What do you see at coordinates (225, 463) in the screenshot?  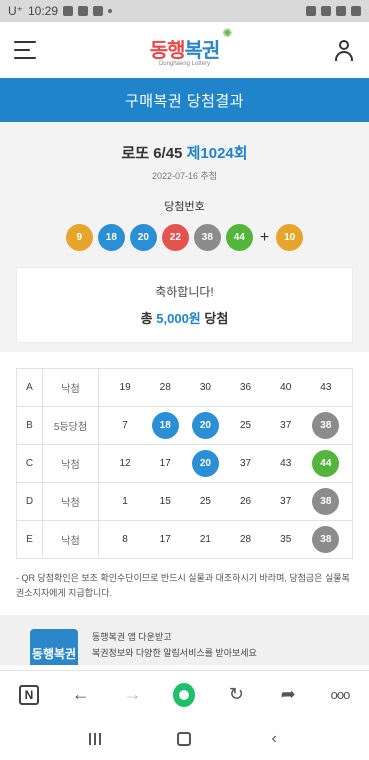 I see `numbers-cell: 12 17 20 37 43 44` at bounding box center [225, 463].